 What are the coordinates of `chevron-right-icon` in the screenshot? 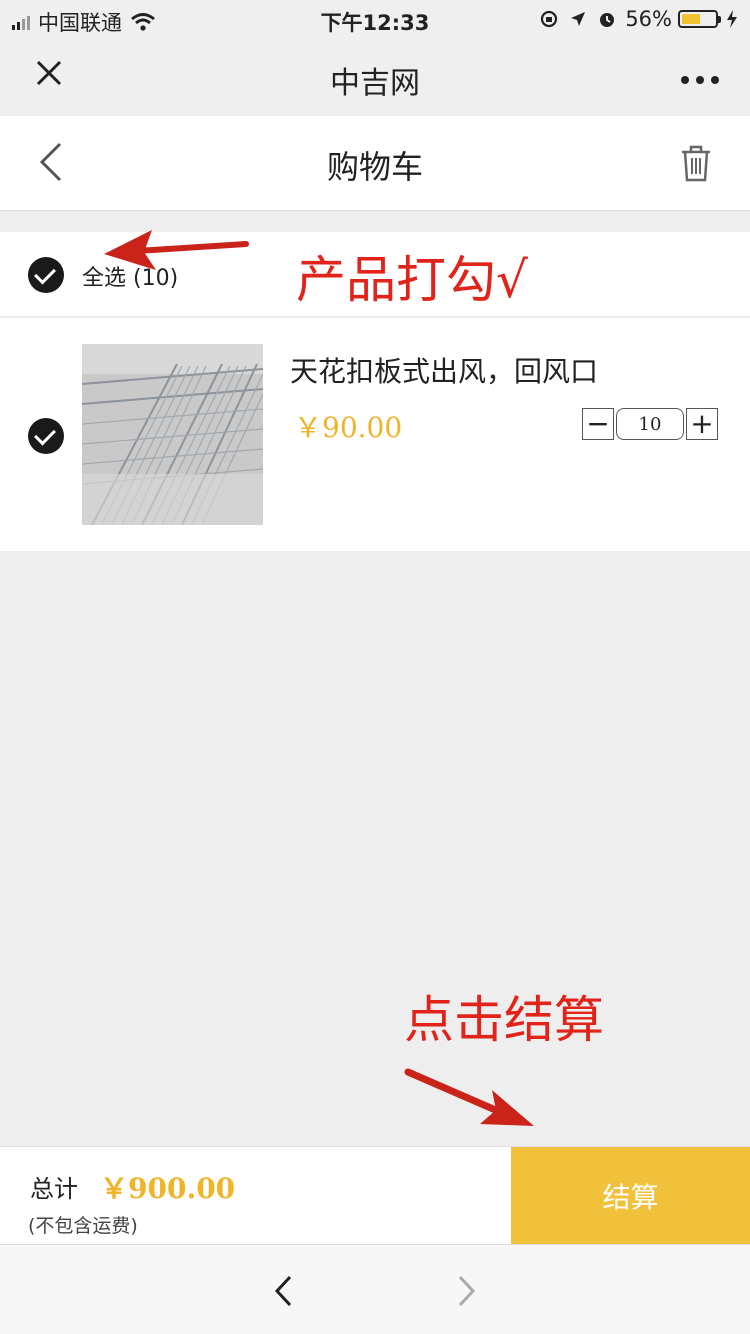 It's located at (467, 1291).